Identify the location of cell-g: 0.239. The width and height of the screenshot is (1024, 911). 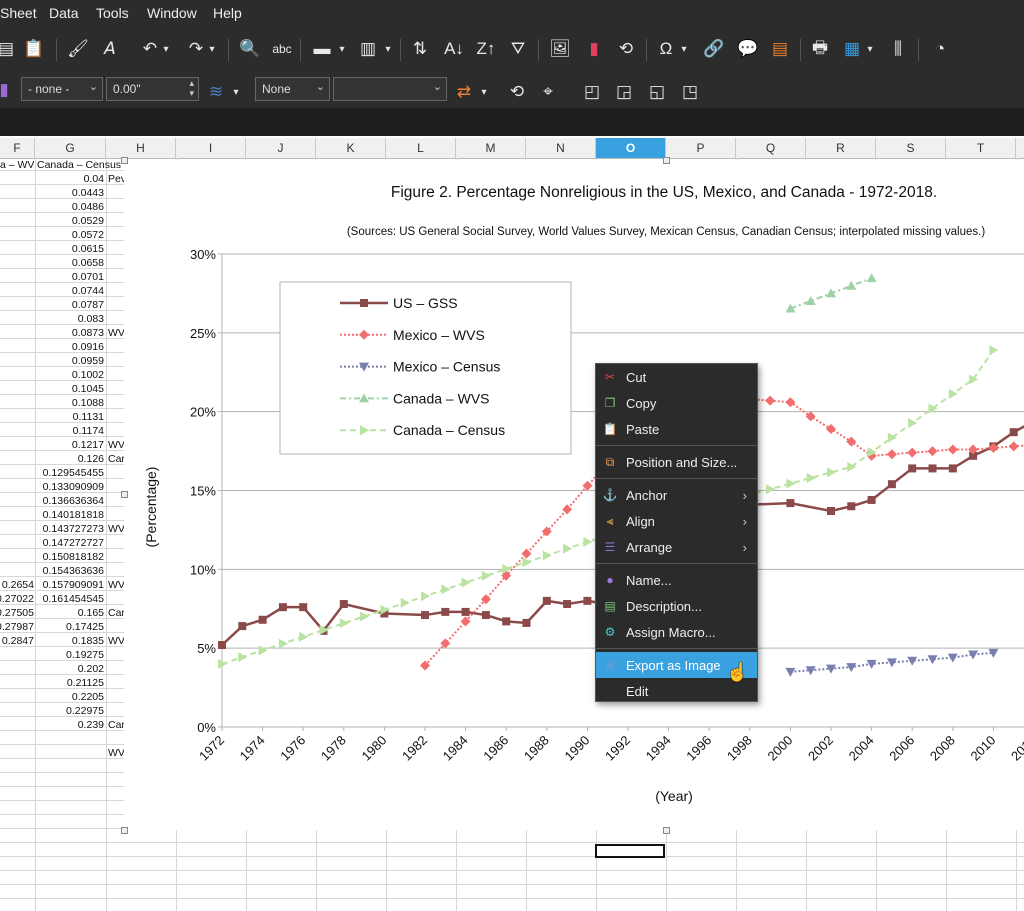
(70, 725).